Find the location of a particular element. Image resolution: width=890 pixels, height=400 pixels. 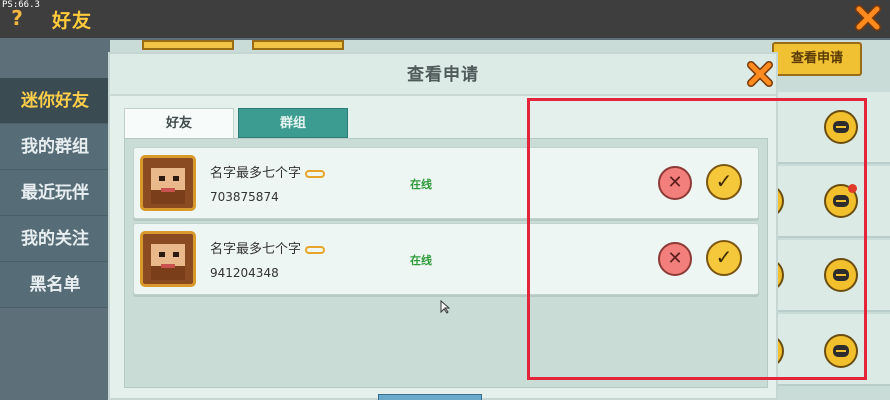

bottom-button-edge is located at coordinates (430, 397).